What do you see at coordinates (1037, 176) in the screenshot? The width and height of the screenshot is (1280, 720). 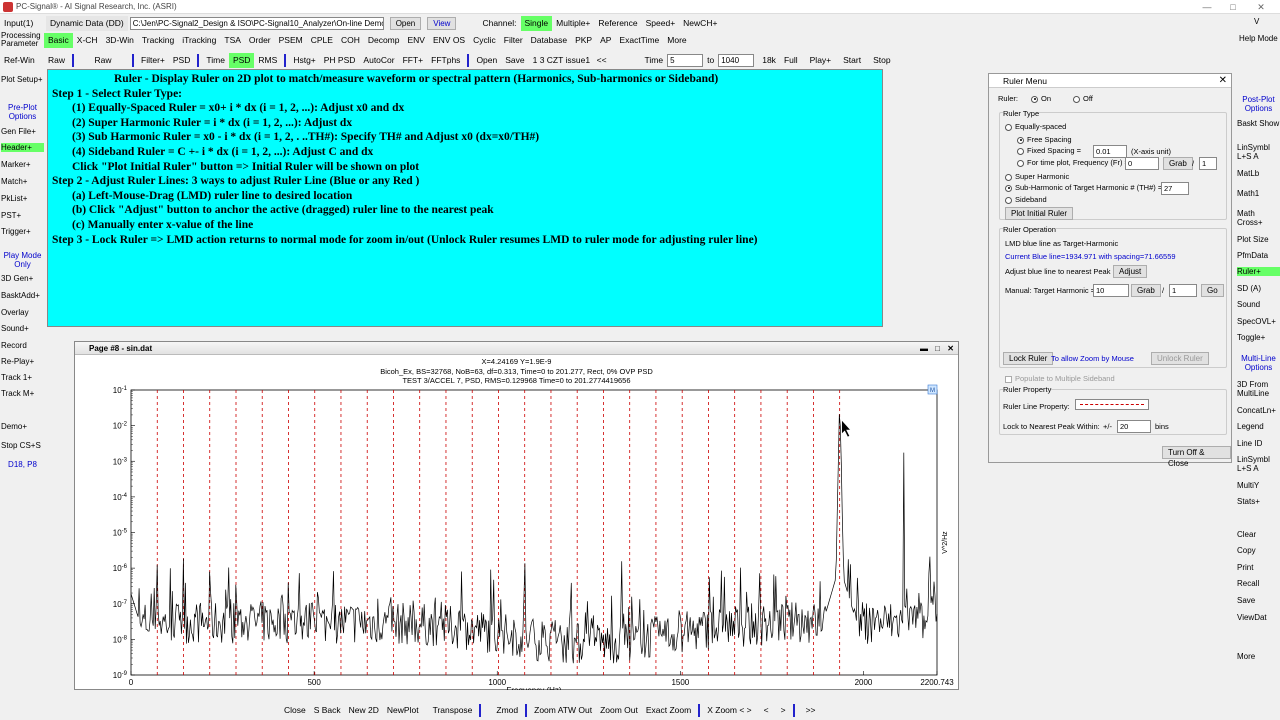 I see `super-harmonic-radio: Super Harmonic` at bounding box center [1037, 176].